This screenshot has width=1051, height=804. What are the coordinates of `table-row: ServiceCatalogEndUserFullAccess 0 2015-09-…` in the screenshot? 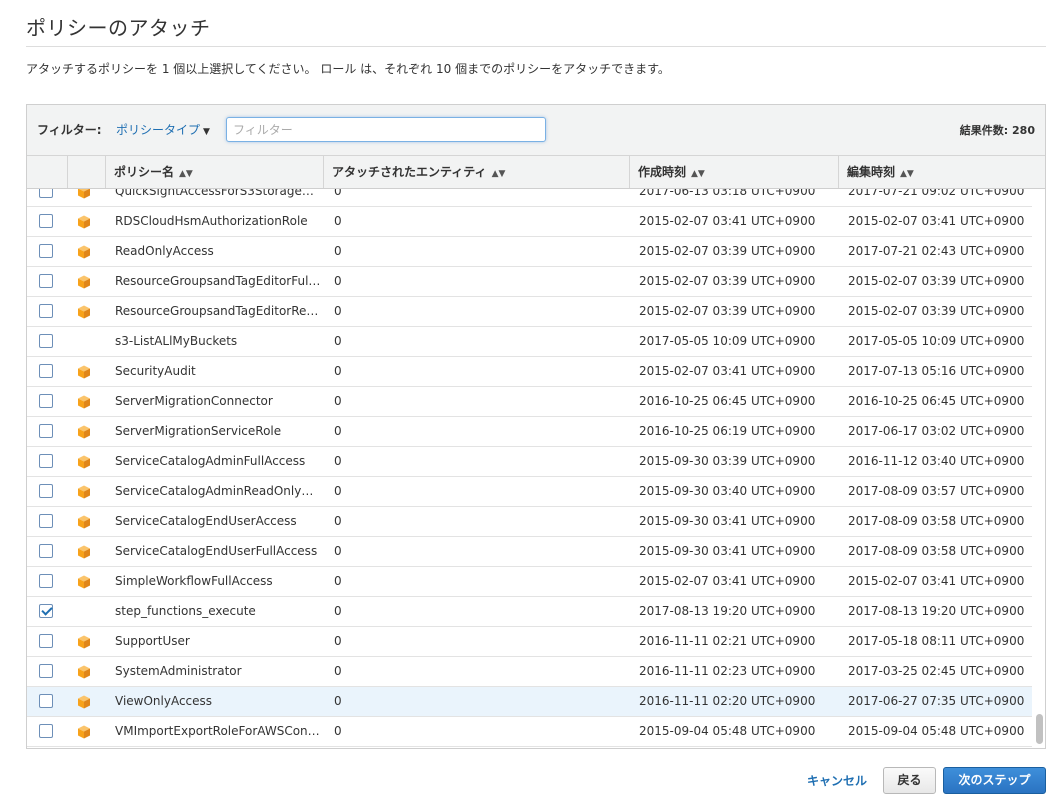 It's located at (529, 552).